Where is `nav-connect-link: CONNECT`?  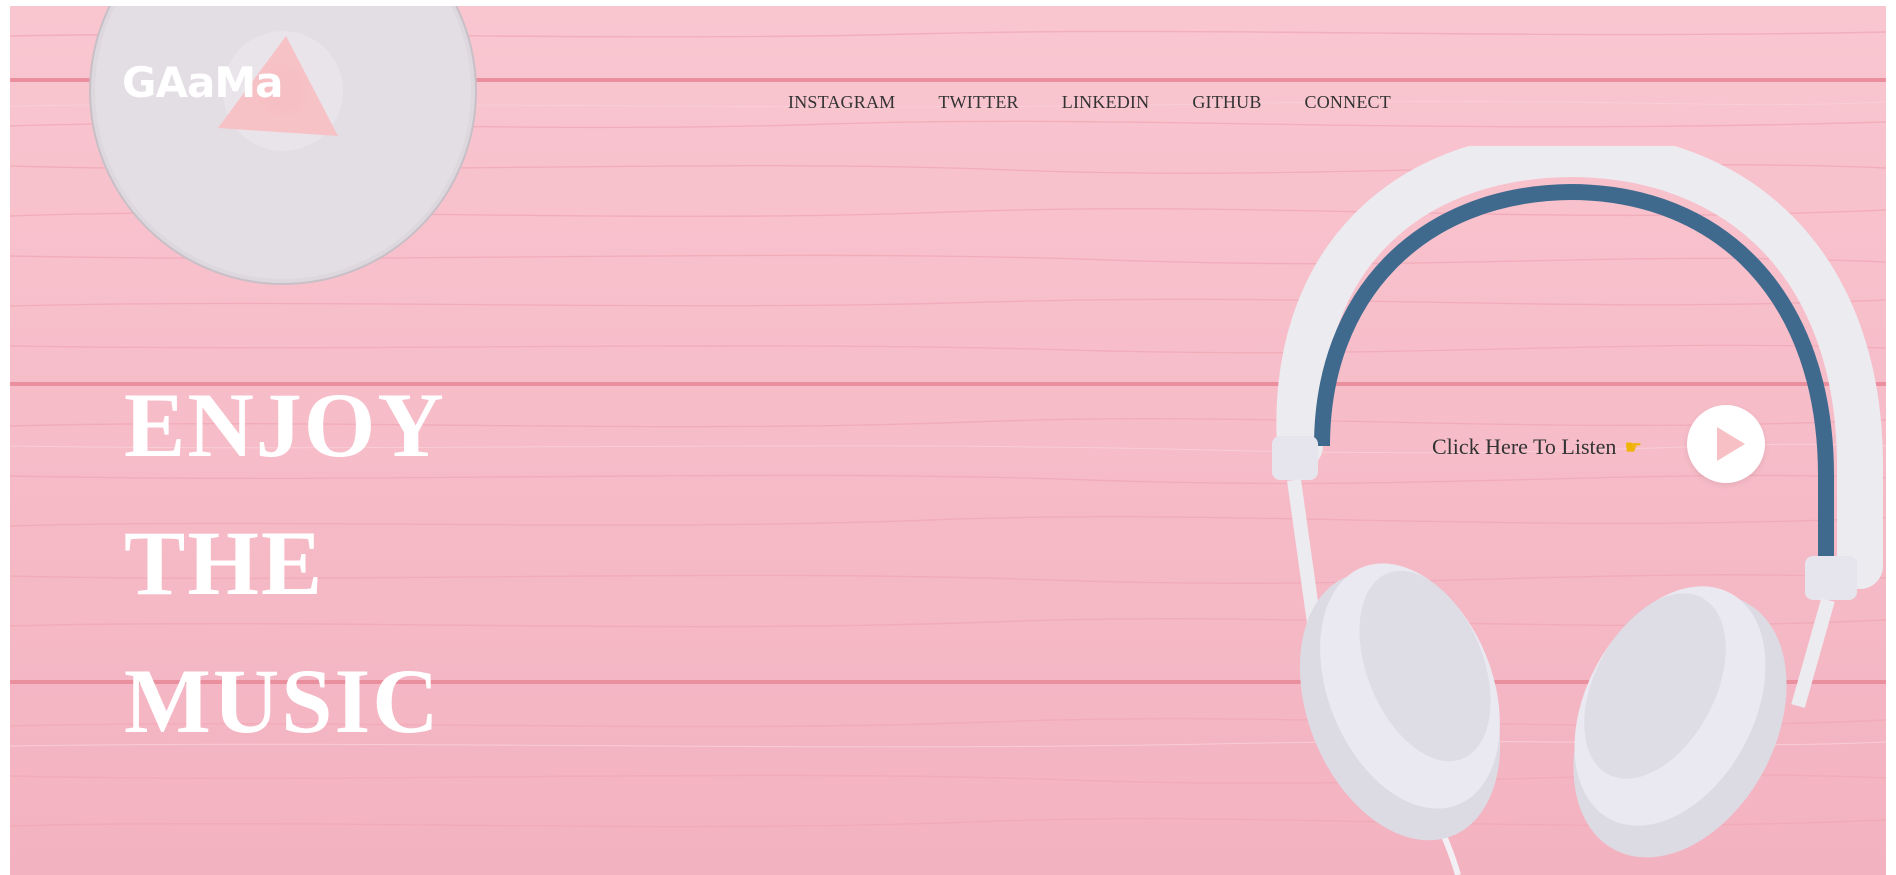
nav-connect-link: CONNECT is located at coordinates (1348, 102).